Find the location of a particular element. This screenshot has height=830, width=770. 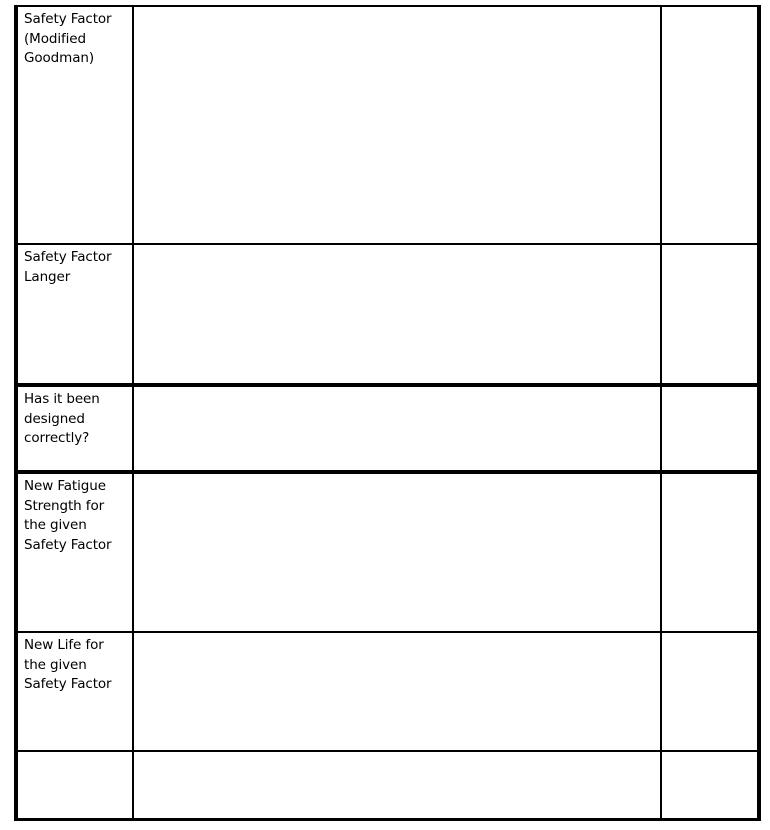

row-label-cell: New Life for the given Safety Factor is located at coordinates (76, 691).